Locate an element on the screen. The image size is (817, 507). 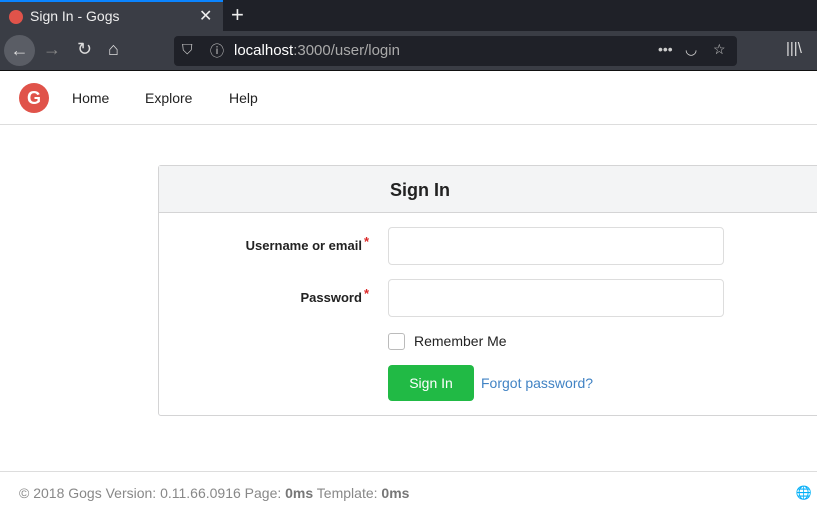
template-label: Template: is located at coordinates (347, 493).